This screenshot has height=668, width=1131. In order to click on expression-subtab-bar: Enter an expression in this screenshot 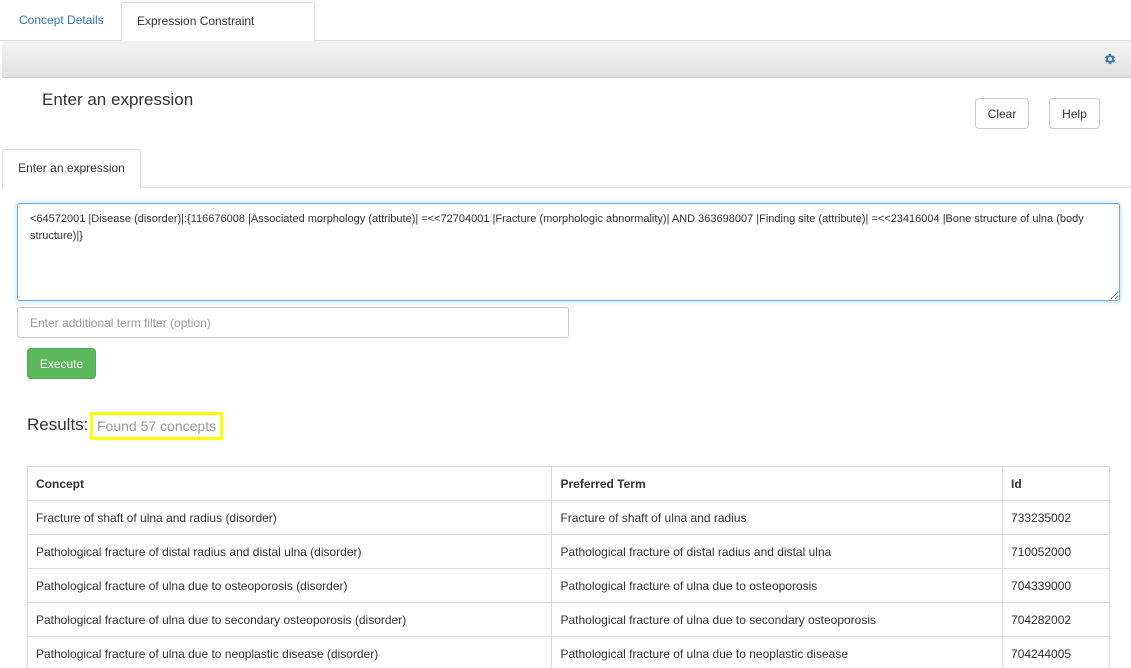, I will do `click(566, 168)`.